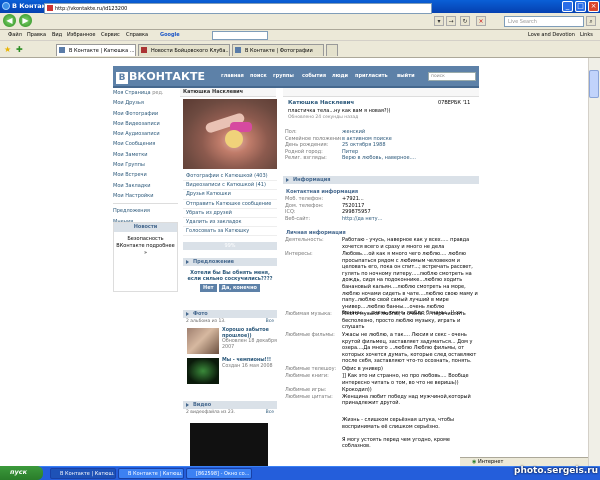  What do you see at coordinates (160, 77) in the screenshot?
I see `vk-logo: В ВКОНТАКТЕ` at bounding box center [160, 77].